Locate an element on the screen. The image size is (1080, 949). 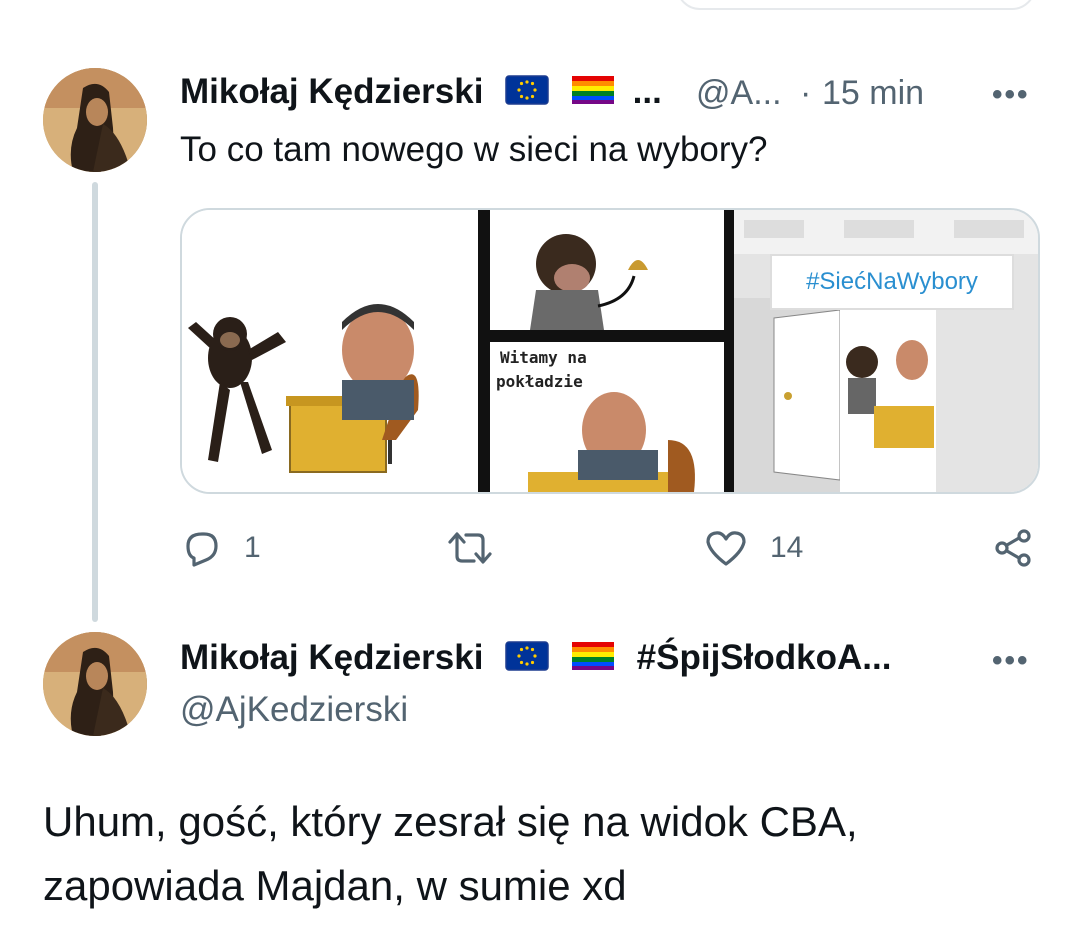
like-count: 14 is located at coordinates (787, 547).